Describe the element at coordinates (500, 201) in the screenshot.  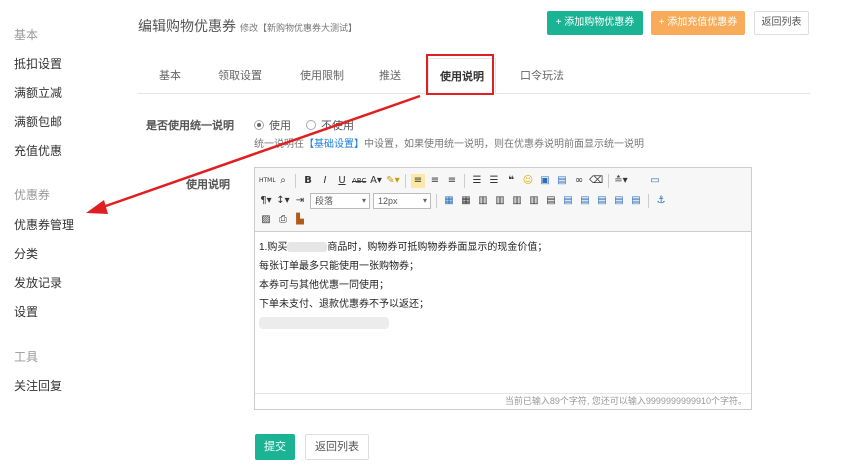
I see `delete-row-icon: ▥` at that location.